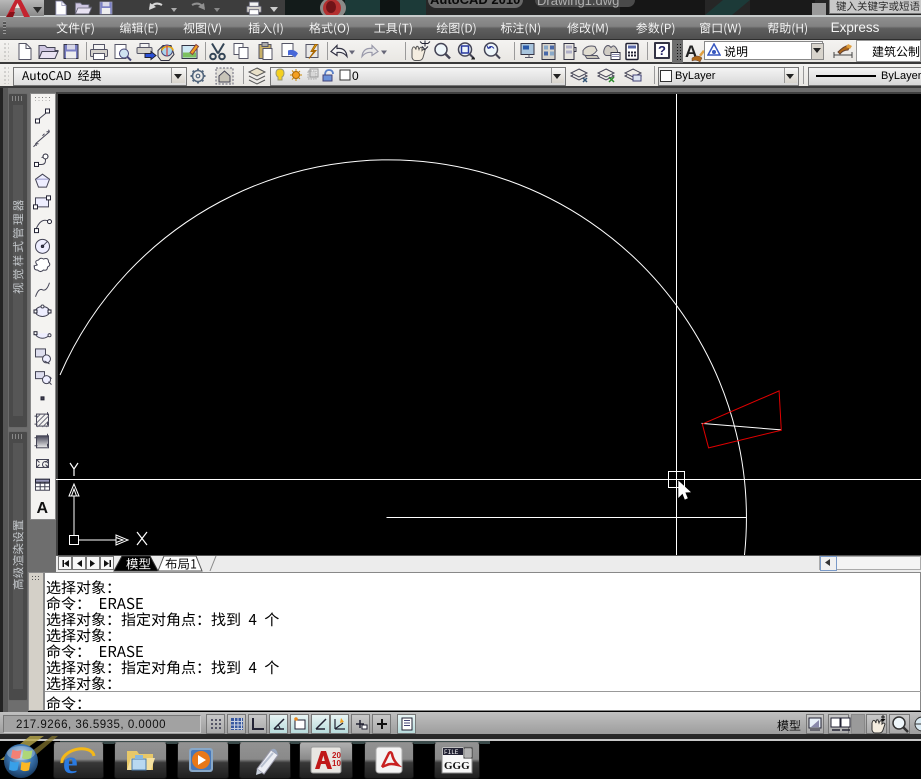 Image resolution: width=921 pixels, height=779 pixels. I want to click on svg-text: A, so click(43, 508).